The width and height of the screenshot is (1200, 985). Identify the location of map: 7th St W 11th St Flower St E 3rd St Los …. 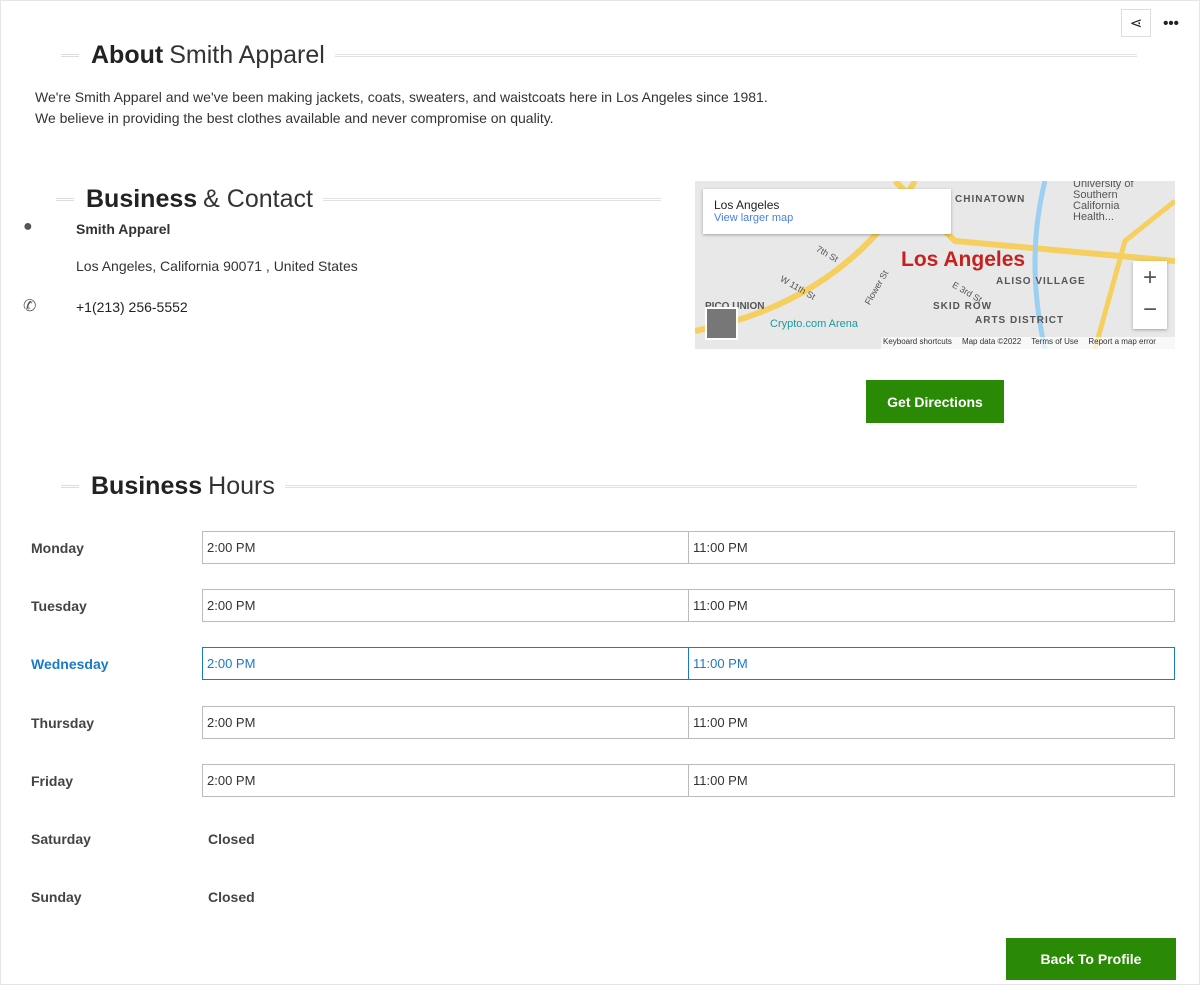
(935, 265).